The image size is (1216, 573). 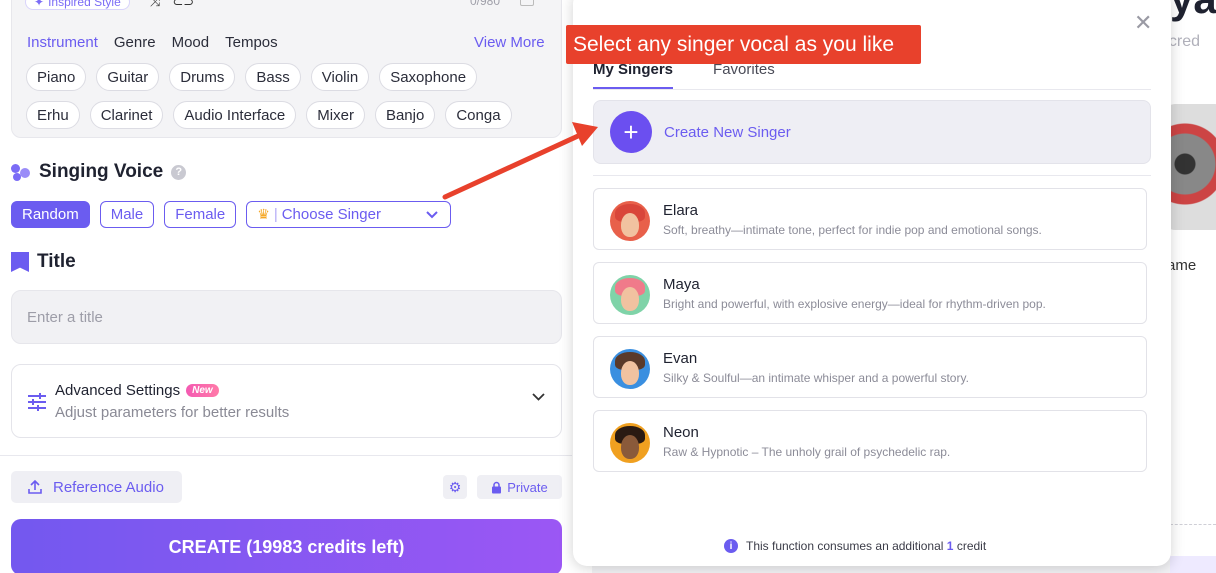 What do you see at coordinates (118, 390) in the screenshot?
I see `advanced-settings-title: Advanced Settings` at bounding box center [118, 390].